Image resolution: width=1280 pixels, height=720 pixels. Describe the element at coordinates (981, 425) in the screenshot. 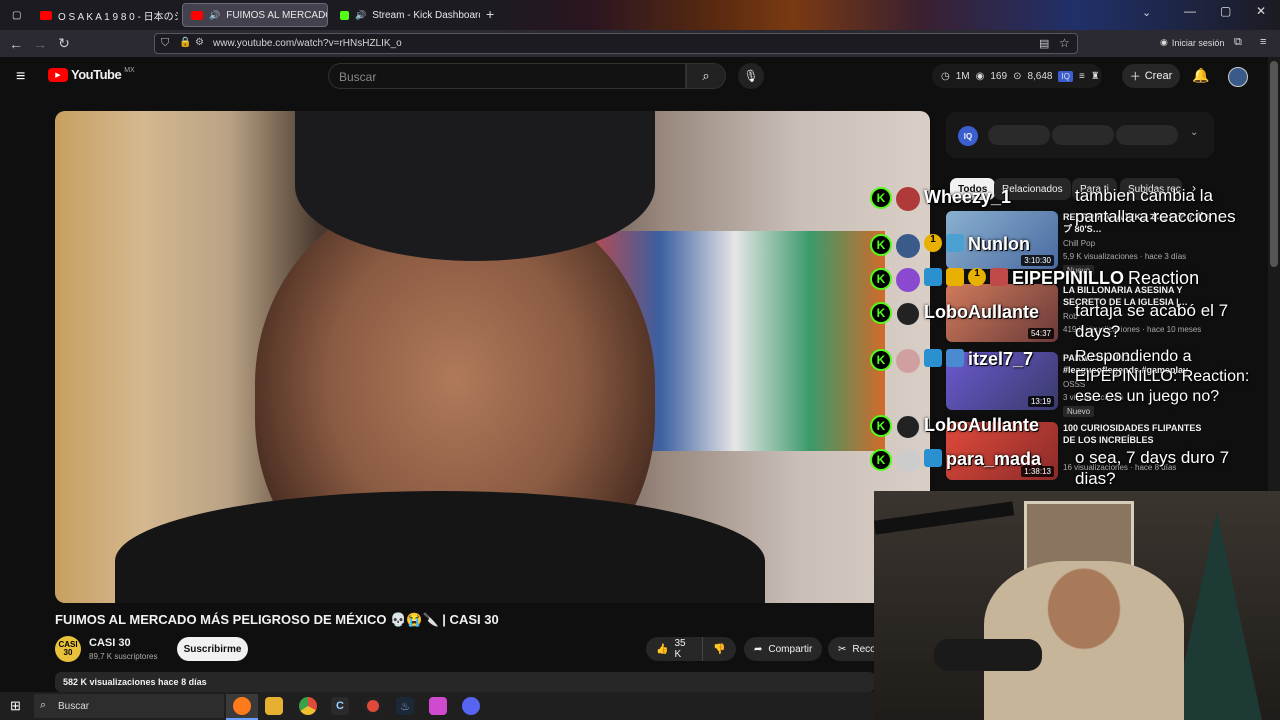

I see `chat-username: LoboAullante` at that location.